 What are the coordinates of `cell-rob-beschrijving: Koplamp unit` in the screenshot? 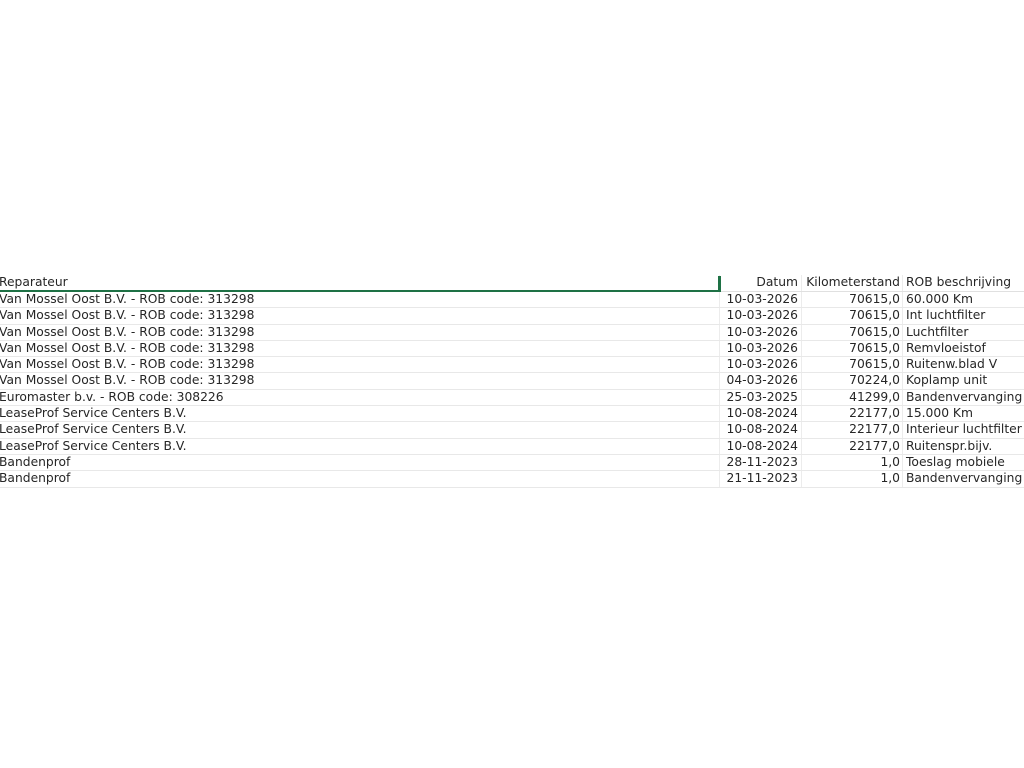 It's located at (963, 380).